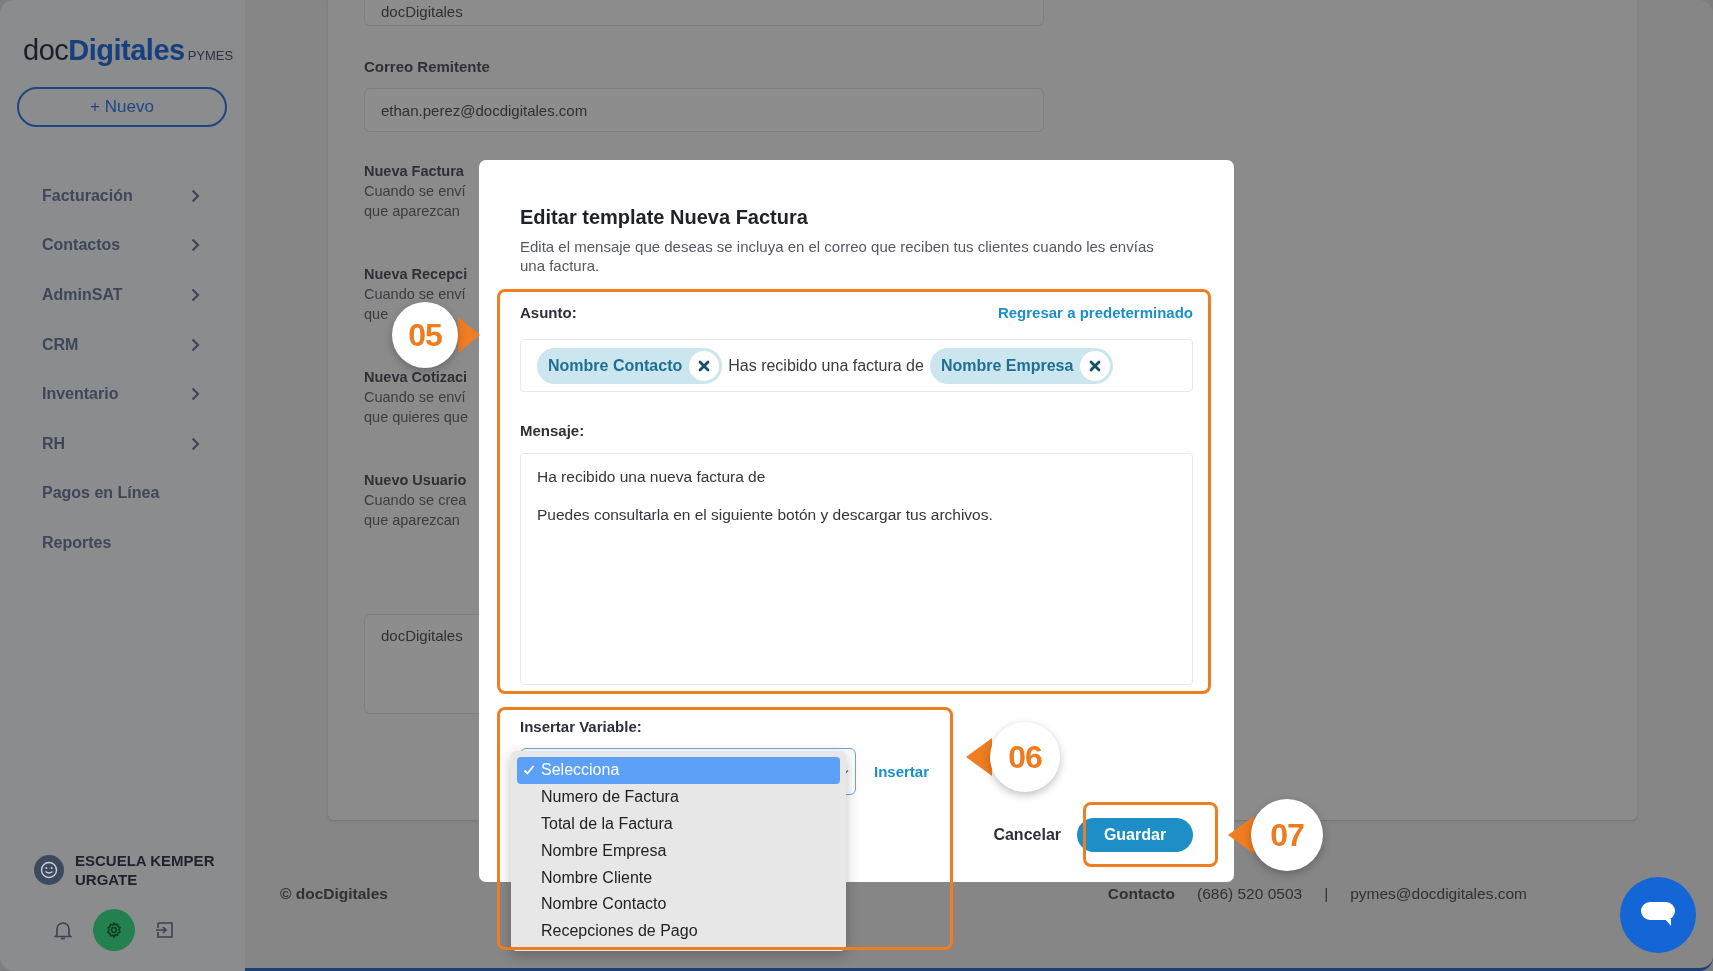 The image size is (1713, 971). I want to click on dialog-title: Editar template Nueva Factura, so click(664, 217).